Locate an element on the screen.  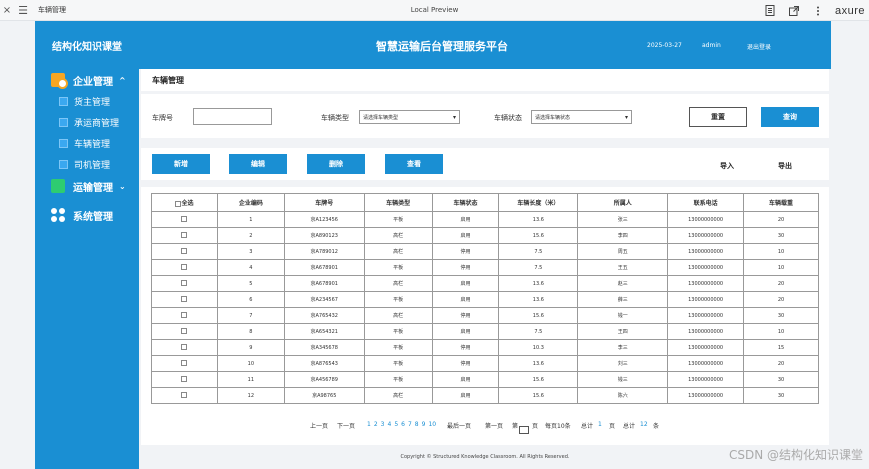
import-link: 导入 is located at coordinates (727, 166).